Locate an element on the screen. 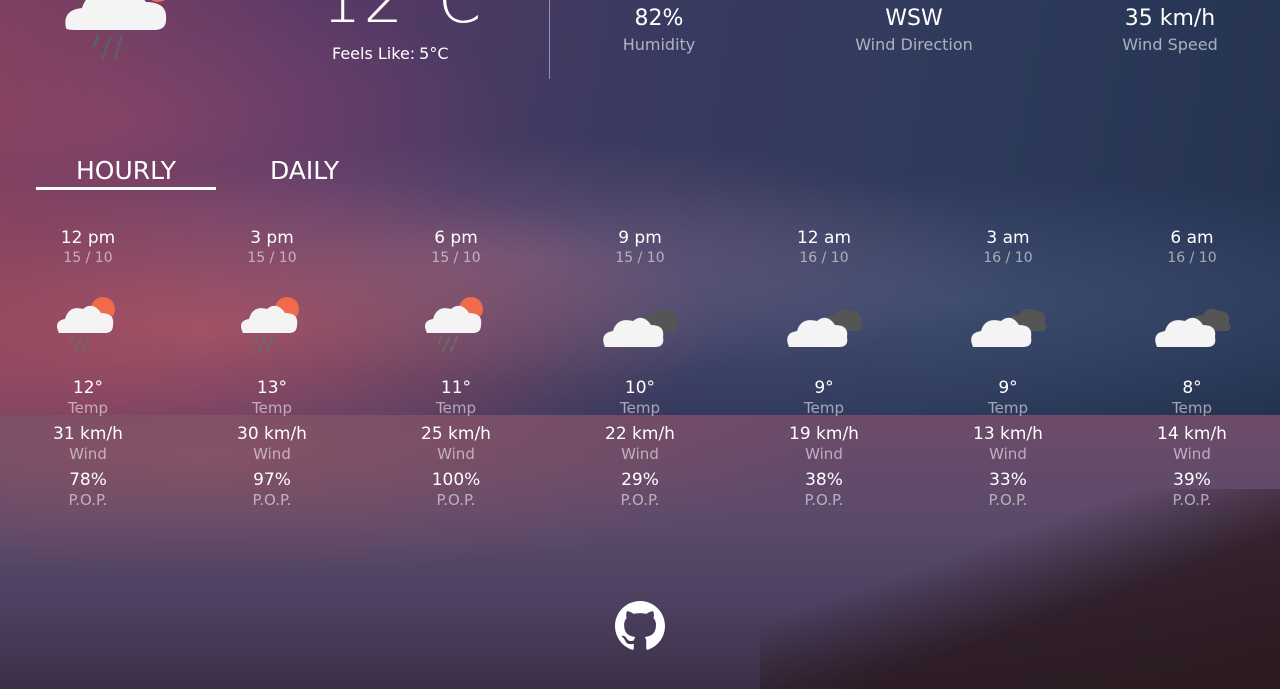 This screenshot has height=689, width=1280. hourly-item: 12 am 16 / 10 9° Temp 19 km/h Wind 38% P.O.P. is located at coordinates (824, 371).